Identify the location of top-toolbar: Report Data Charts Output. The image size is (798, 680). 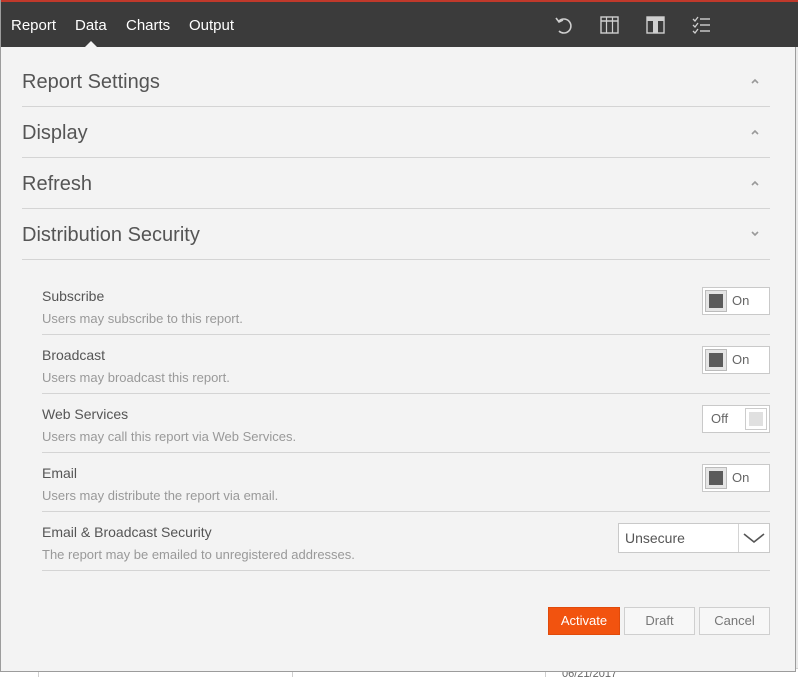
(399, 23).